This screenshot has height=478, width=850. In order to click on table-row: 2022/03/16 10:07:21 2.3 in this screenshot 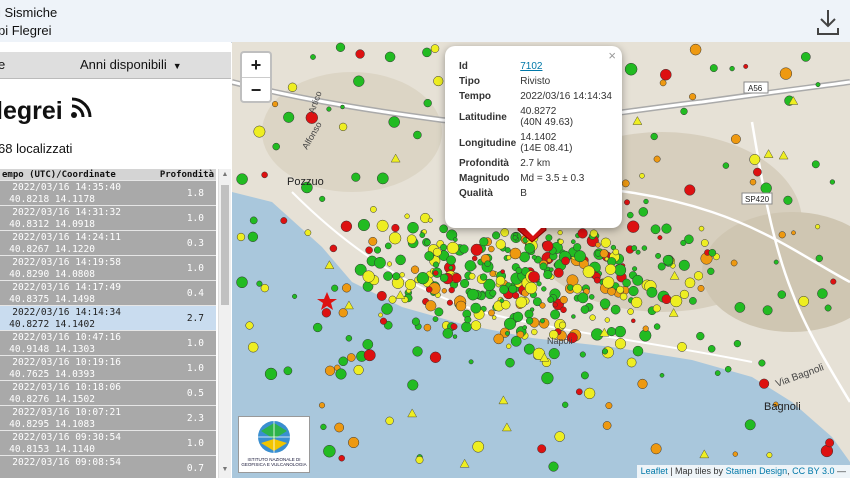, I will do `click(108, 418)`.